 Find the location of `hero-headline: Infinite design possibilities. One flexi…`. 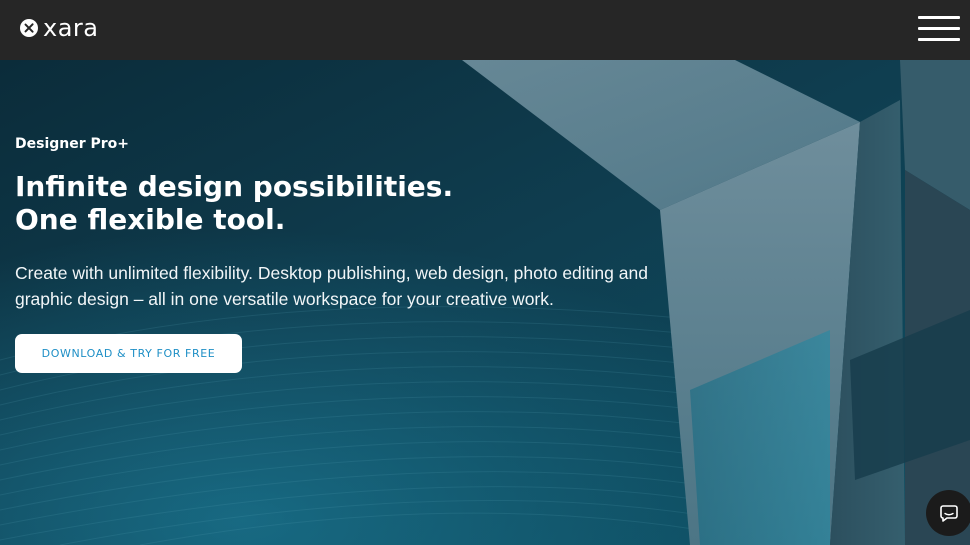

hero-headline: Infinite design possibilities. One flexi… is located at coordinates (295, 203).